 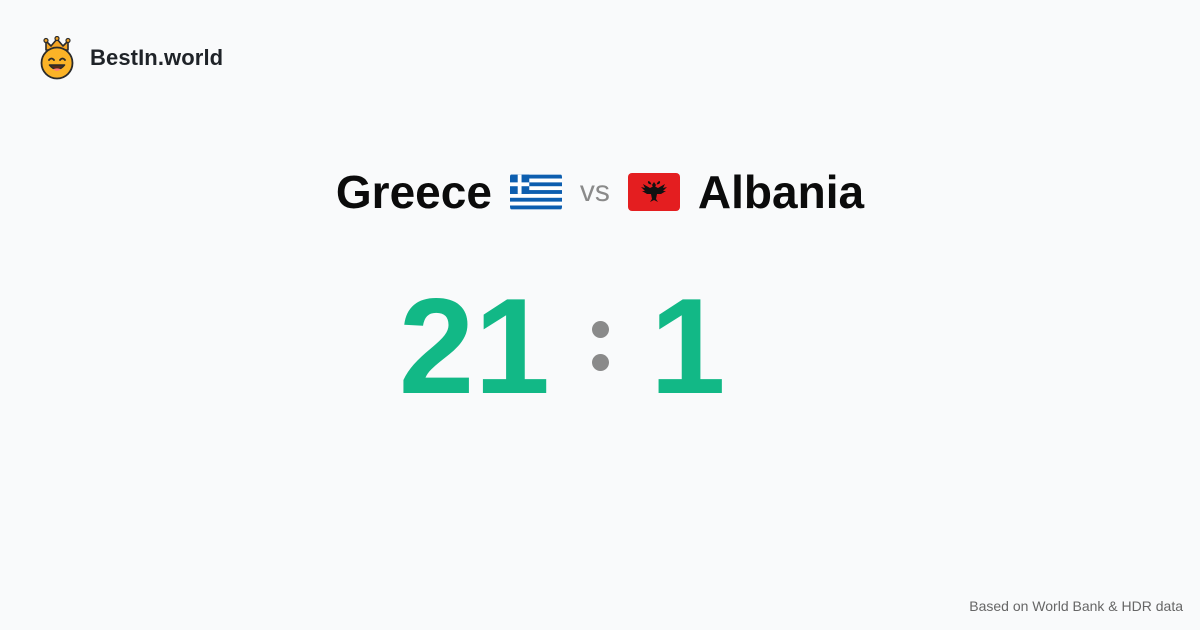 What do you see at coordinates (653, 192) in the screenshot?
I see `albania-flag-icon` at bounding box center [653, 192].